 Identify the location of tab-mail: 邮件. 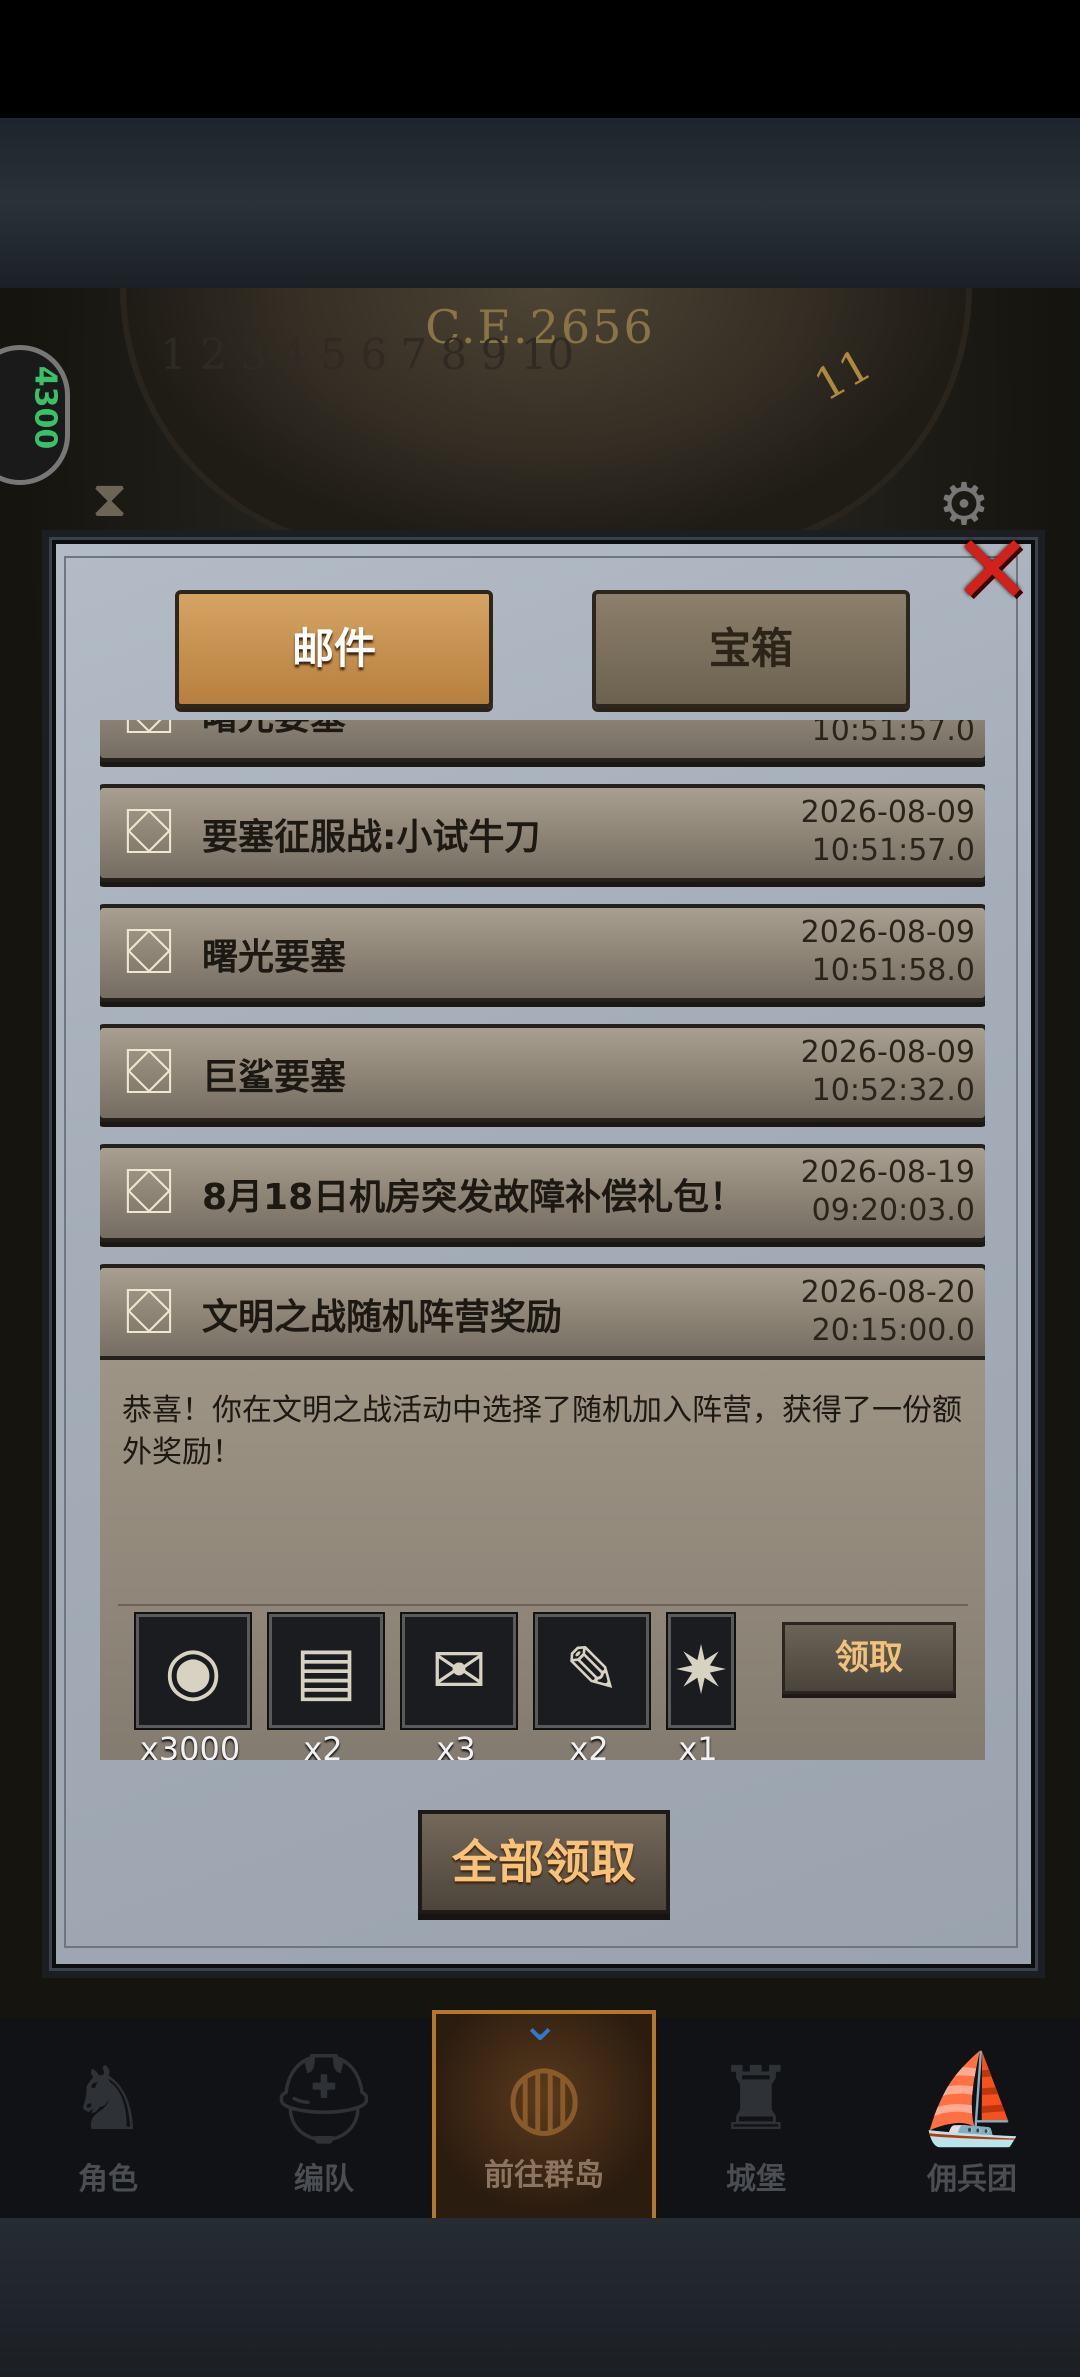
(334, 649).